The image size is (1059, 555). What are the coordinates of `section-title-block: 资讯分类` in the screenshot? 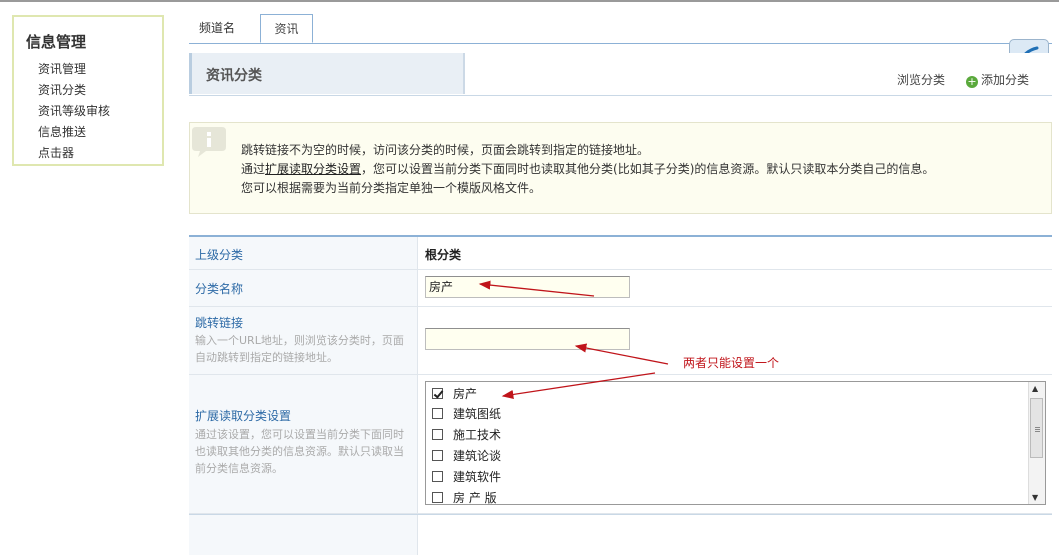 It's located at (327, 73).